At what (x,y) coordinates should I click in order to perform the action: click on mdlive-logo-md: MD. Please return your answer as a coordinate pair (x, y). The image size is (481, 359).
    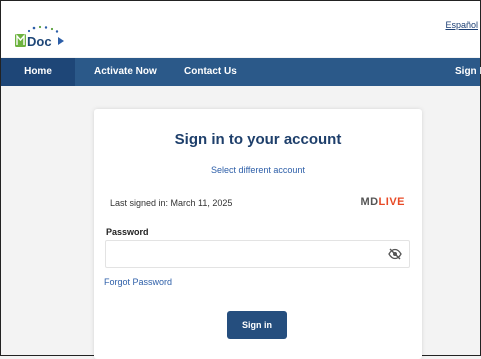
    Looking at the image, I should click on (369, 202).